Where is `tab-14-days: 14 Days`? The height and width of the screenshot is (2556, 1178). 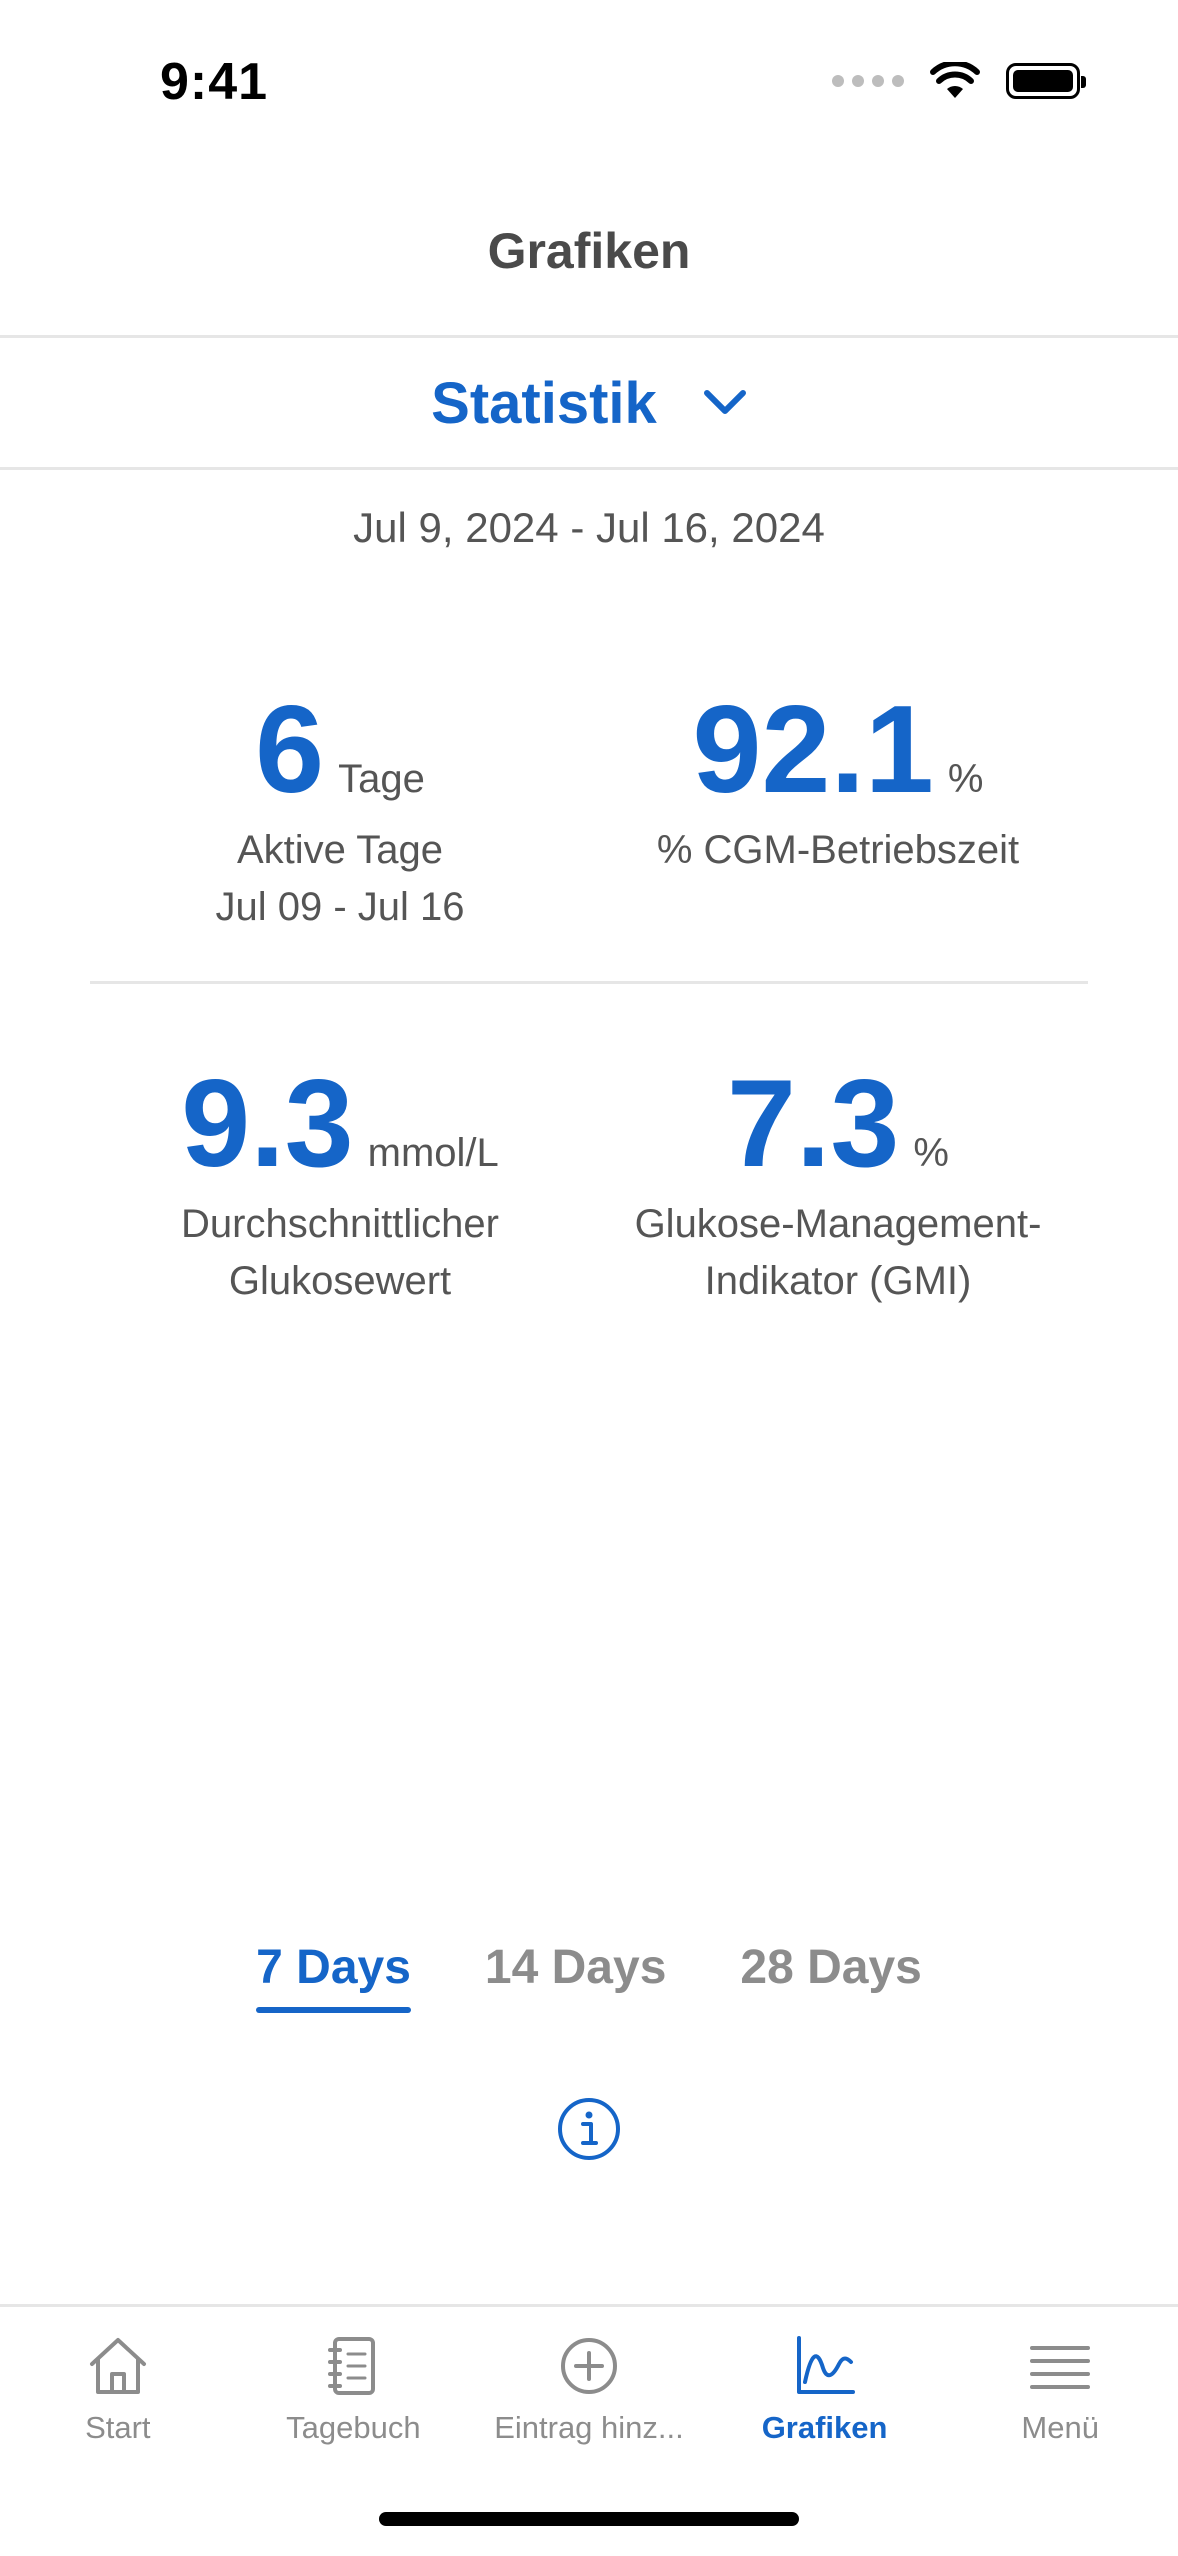 tab-14-days: 14 Days is located at coordinates (575, 1973).